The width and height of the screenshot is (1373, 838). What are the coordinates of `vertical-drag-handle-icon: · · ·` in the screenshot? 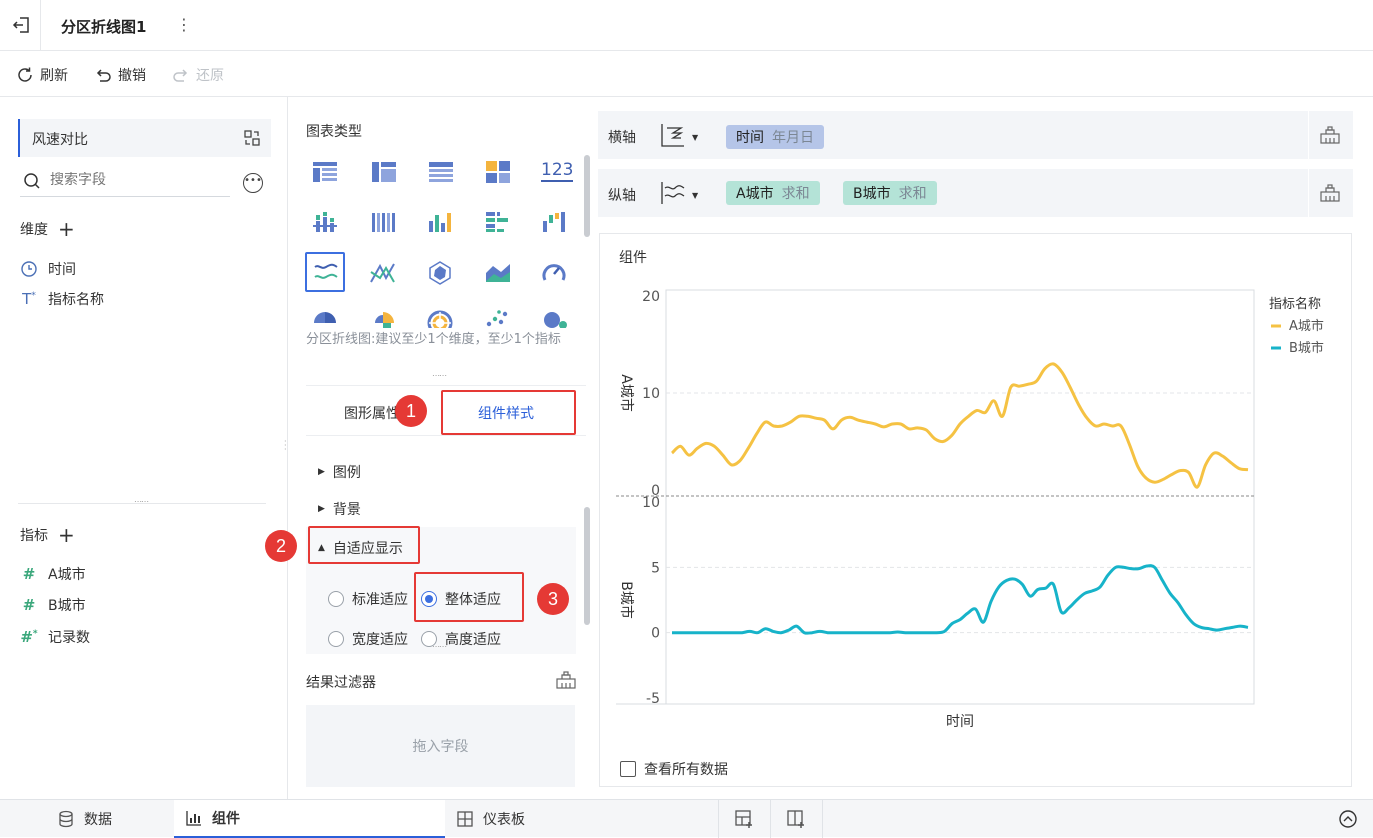 It's located at (285, 446).